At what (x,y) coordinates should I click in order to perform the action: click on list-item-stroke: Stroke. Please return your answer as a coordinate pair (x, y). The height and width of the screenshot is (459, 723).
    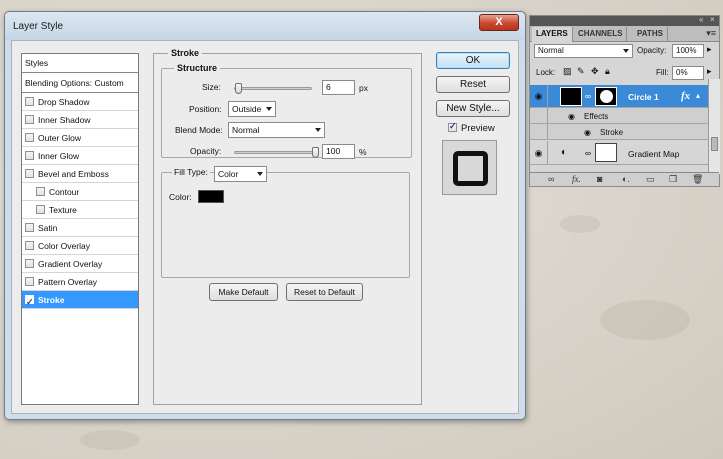
    Looking at the image, I should click on (80, 301).